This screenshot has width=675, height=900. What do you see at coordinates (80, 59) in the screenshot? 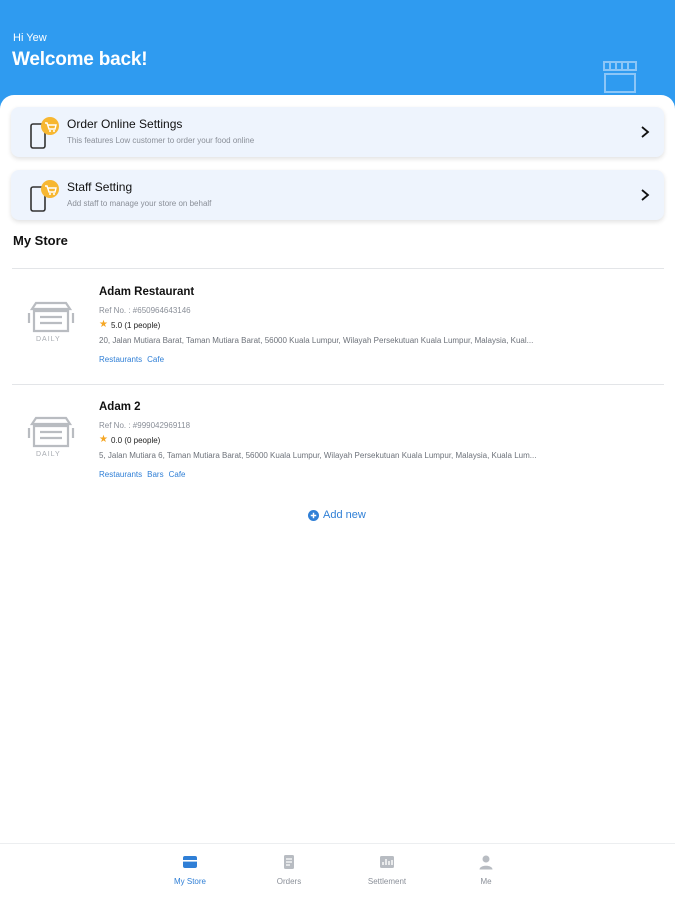
I see `welcome-title: Welcome back!` at bounding box center [80, 59].